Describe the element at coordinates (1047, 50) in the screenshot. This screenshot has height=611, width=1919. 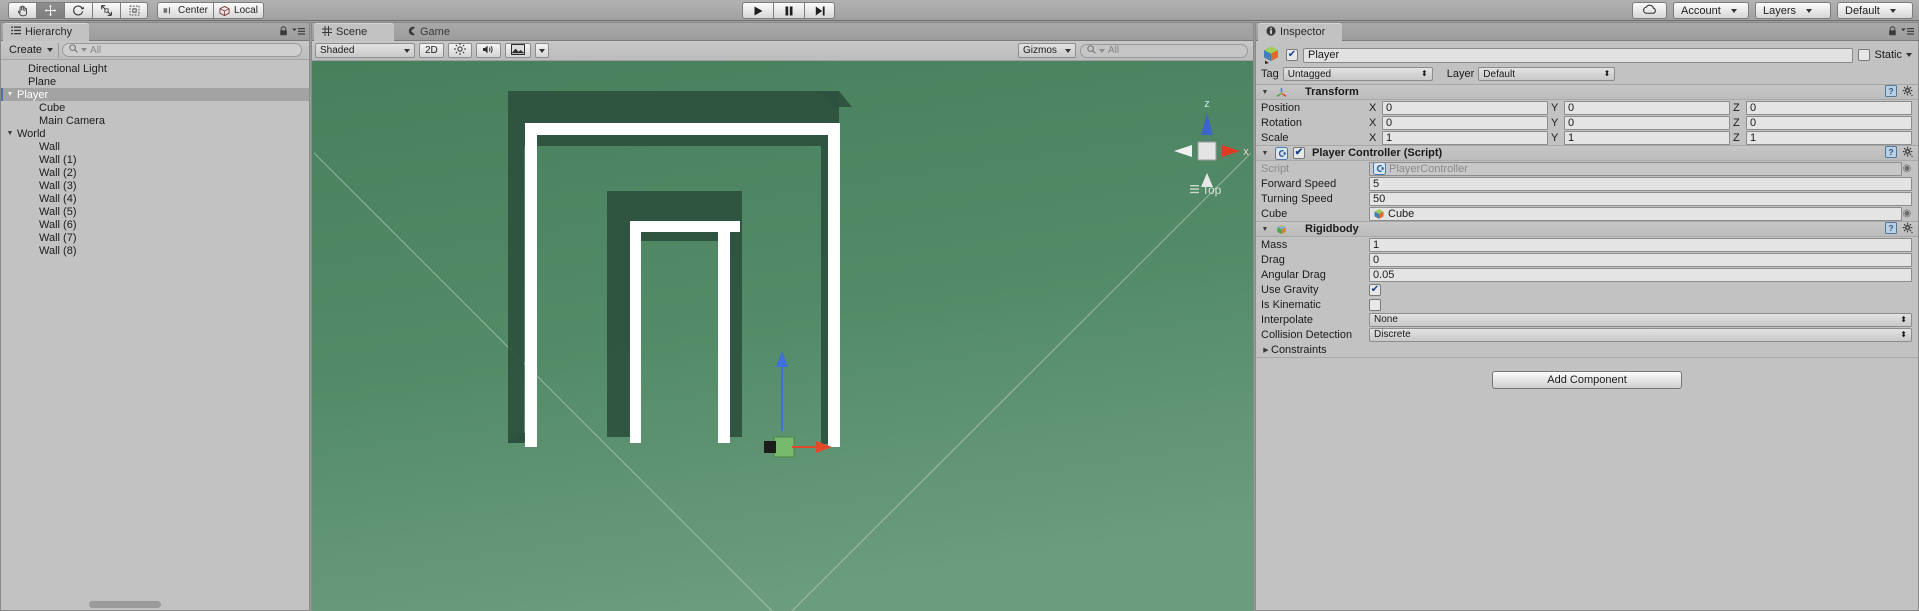
I see `gizmos-dropdown: Gizmos` at that location.